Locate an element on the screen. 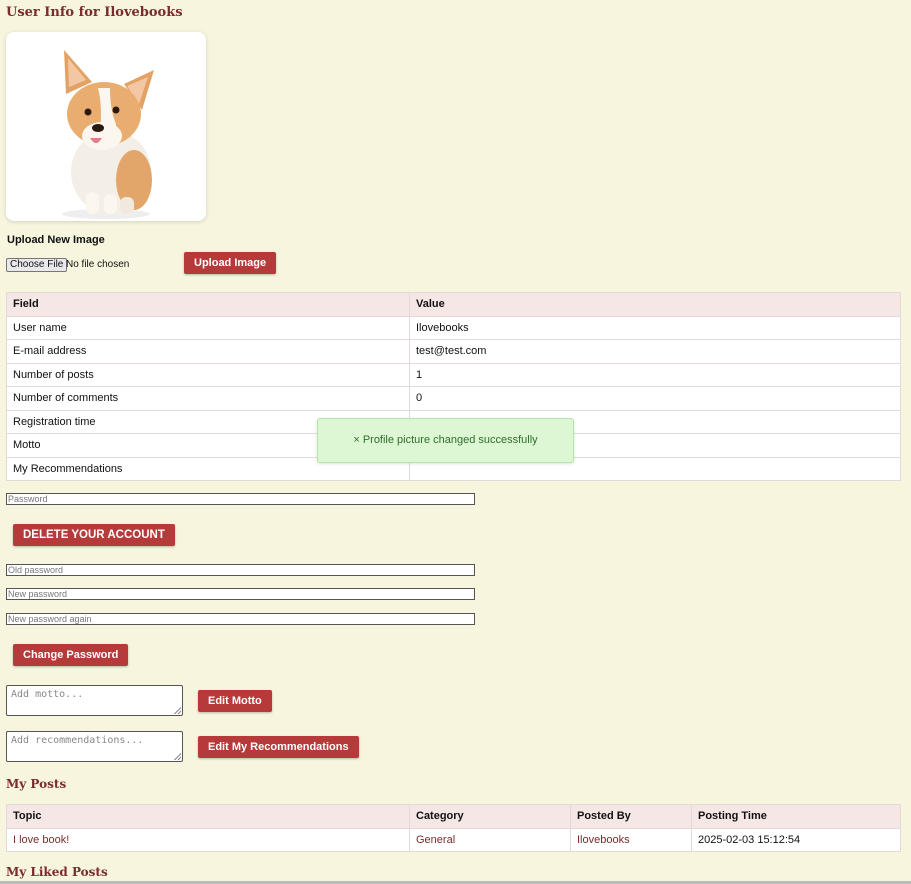 This screenshot has height=884, width=911. upload-image-button: Upload Image is located at coordinates (230, 263).